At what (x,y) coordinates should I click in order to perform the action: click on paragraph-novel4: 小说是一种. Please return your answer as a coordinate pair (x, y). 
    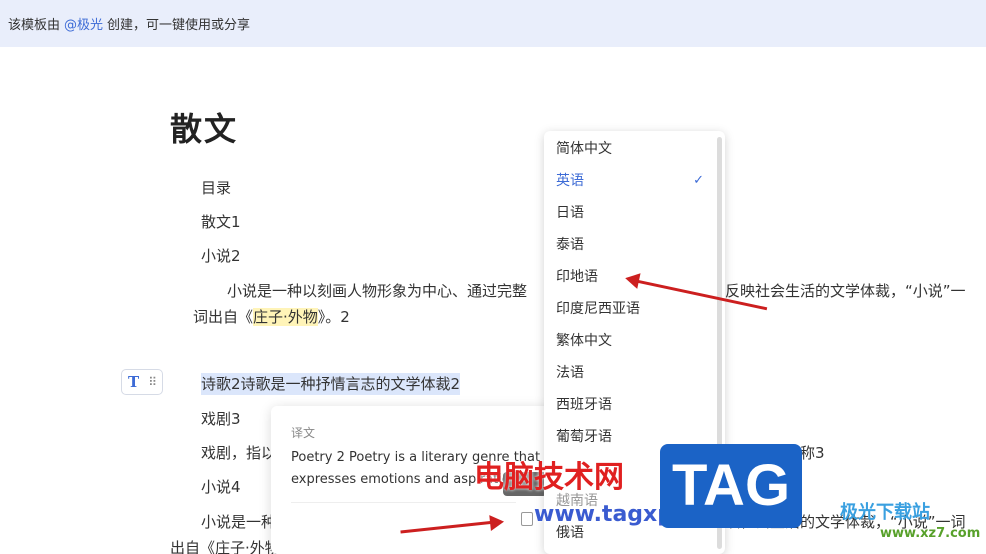
    Looking at the image, I should click on (238, 521).